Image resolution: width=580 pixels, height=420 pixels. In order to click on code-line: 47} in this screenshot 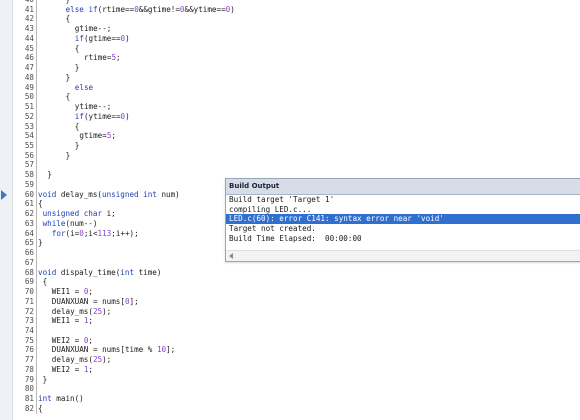, I will do `click(296, 68)`.